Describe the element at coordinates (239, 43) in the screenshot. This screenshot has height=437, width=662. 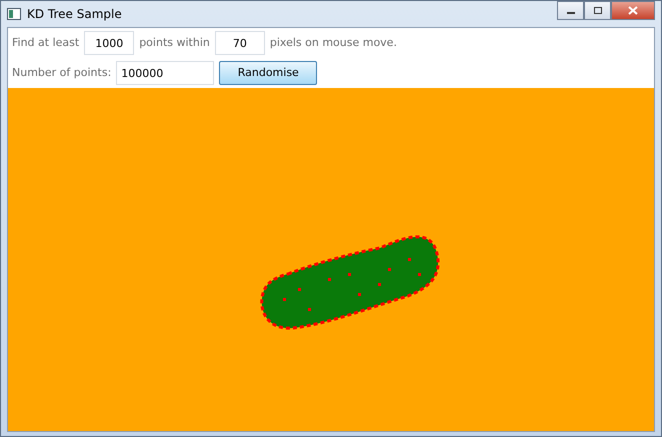
I see `radius-field: 70` at that location.